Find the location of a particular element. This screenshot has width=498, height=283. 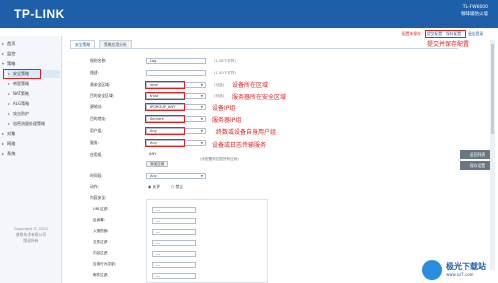

schedule-value: Any is located at coordinates (153, 176).